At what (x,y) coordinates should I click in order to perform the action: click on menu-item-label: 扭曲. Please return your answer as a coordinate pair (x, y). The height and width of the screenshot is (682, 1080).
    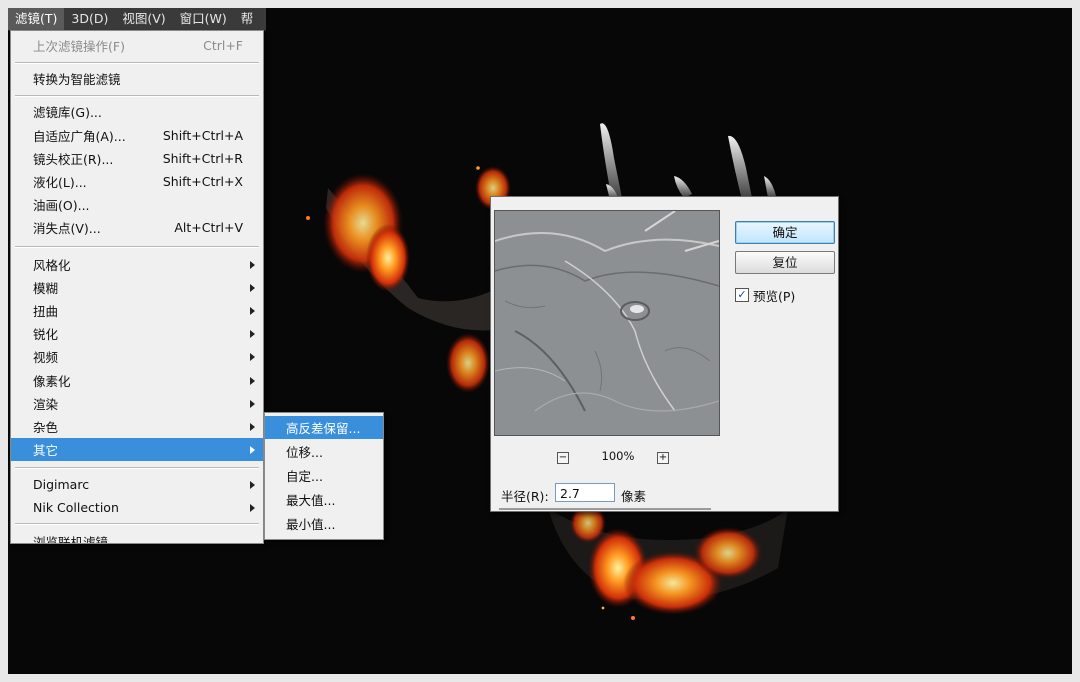
    Looking at the image, I should click on (46, 311).